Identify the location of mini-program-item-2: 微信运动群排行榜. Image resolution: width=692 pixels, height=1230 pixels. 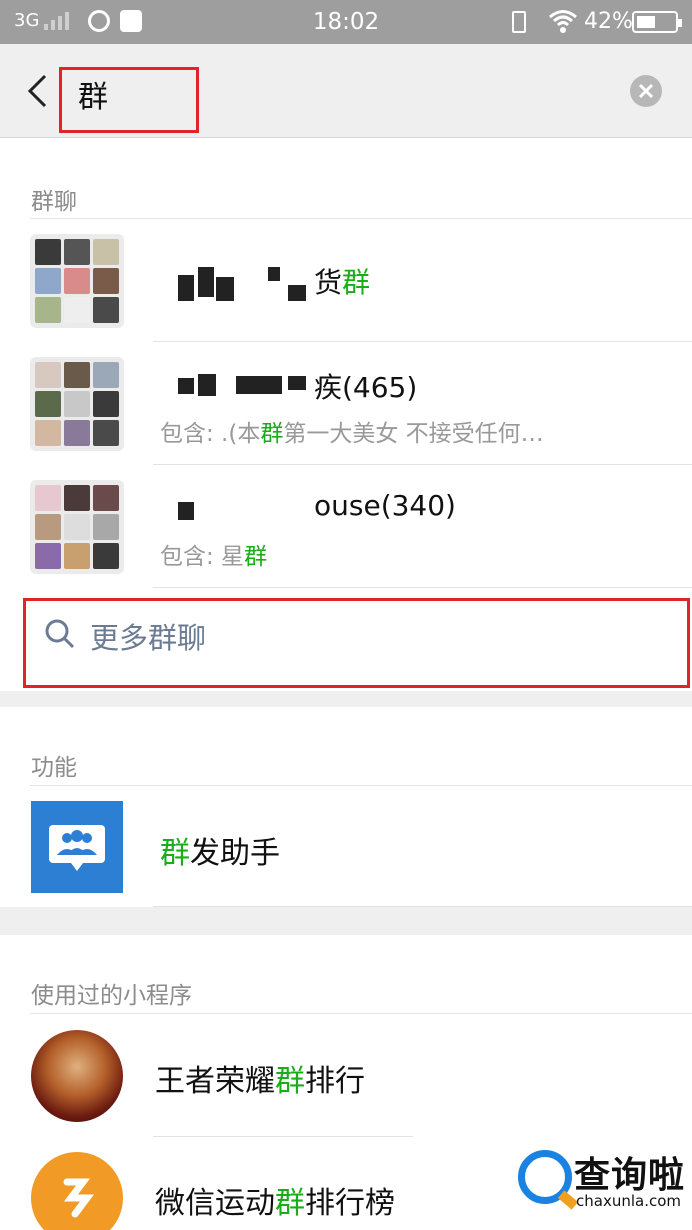
(275, 1200).